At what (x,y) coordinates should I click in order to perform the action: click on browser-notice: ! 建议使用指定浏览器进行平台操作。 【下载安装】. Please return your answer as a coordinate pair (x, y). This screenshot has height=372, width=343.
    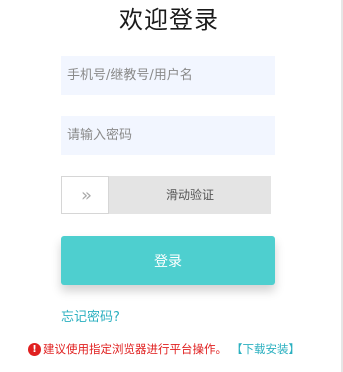
    Looking at the image, I should click on (164, 349).